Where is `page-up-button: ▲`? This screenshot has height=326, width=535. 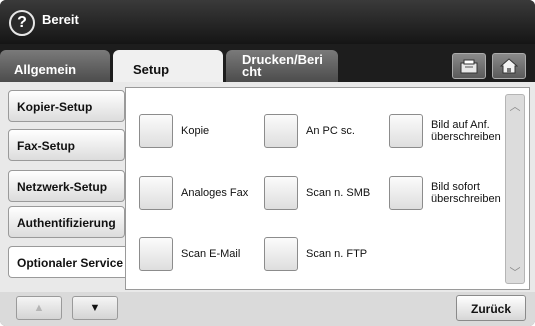
page-up-button: ▲ is located at coordinates (39, 308).